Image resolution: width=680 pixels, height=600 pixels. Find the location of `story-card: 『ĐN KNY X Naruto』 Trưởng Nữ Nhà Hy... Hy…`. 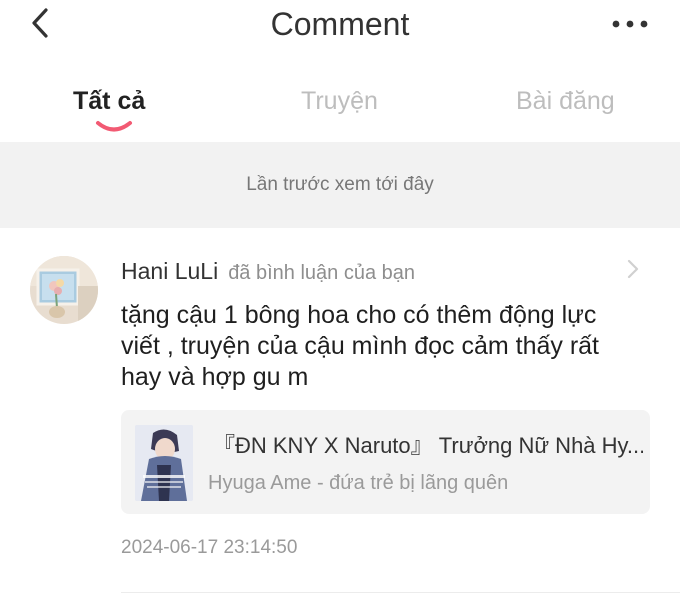

story-card: 『ĐN KNY X Naruto』 Trưởng Nữ Nhà Hy... Hy… is located at coordinates (385, 462).